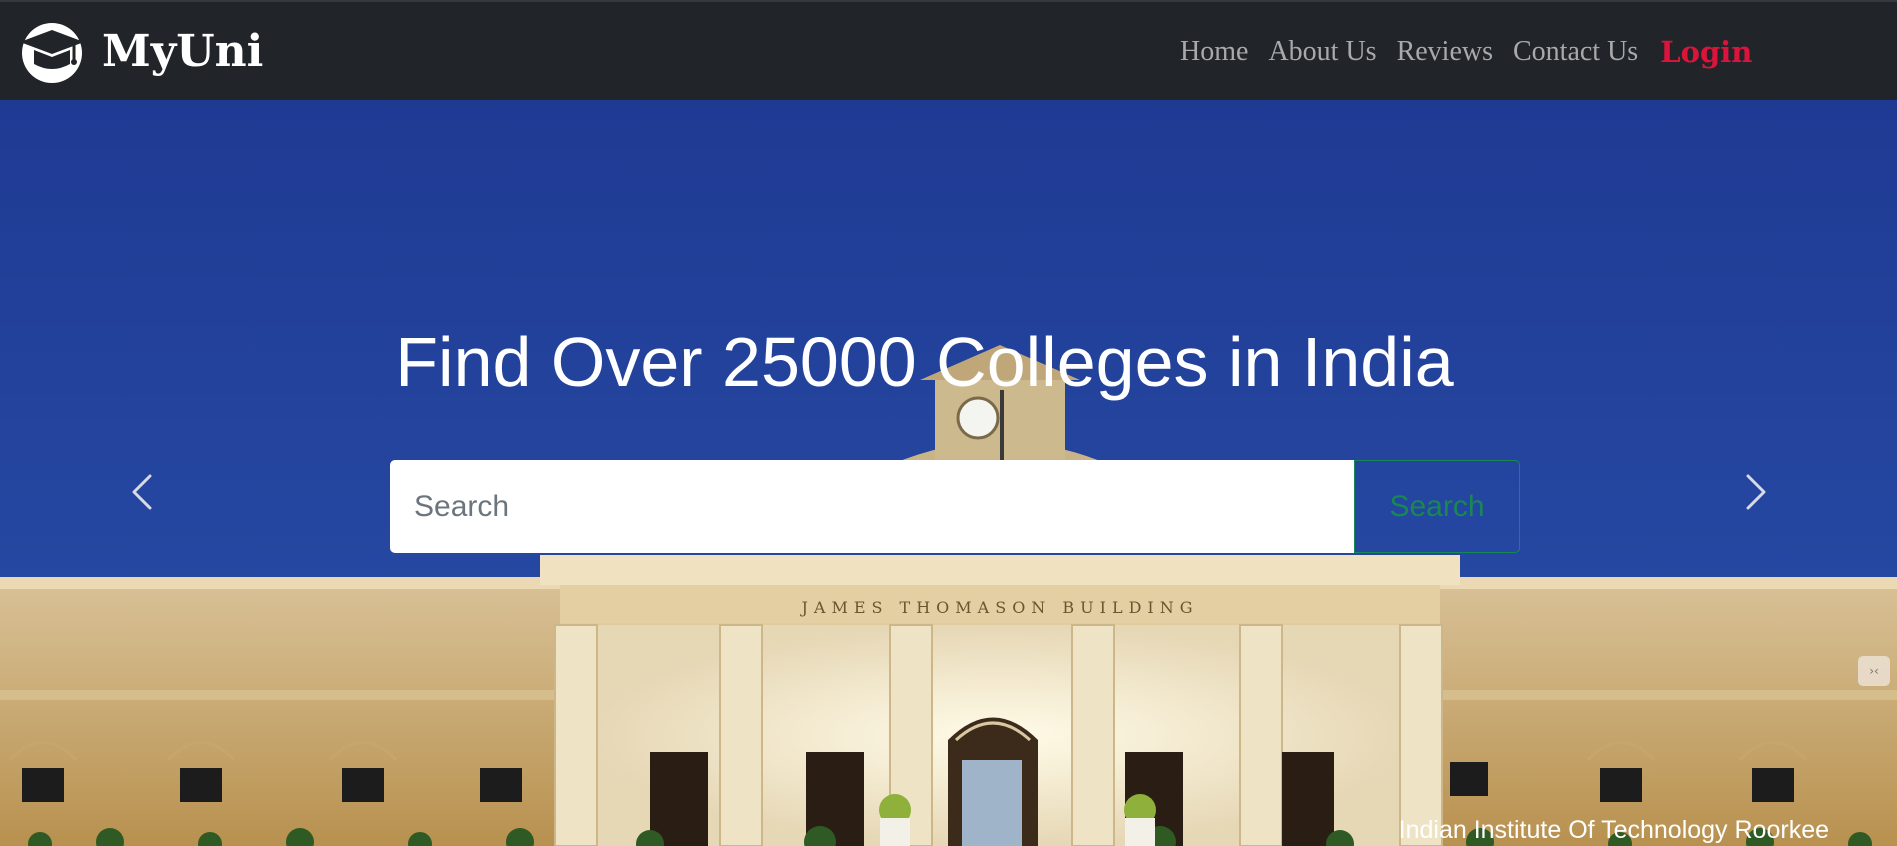 This screenshot has width=1897, height=846. Describe the element at coordinates (1874, 671) in the screenshot. I see `floating-widget: ›‹` at that location.